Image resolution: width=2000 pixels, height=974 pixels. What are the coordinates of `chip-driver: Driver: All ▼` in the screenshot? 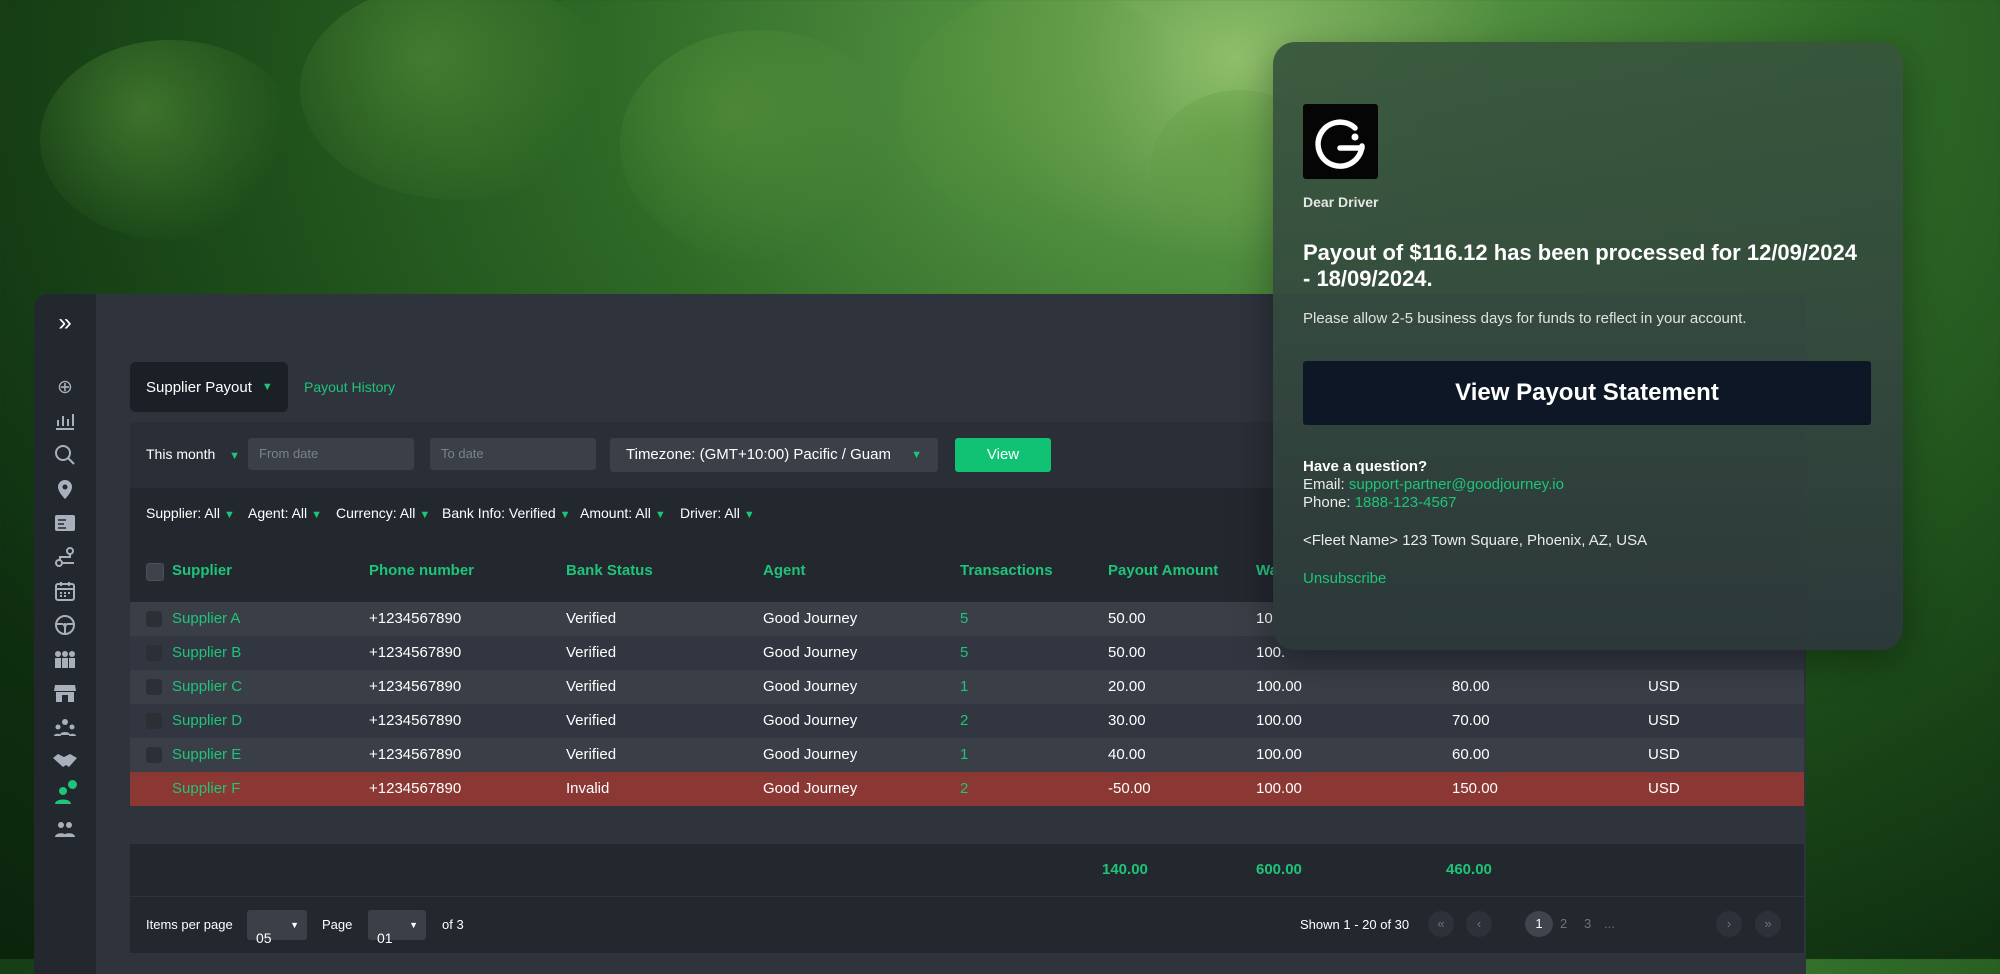 It's located at (717, 513).